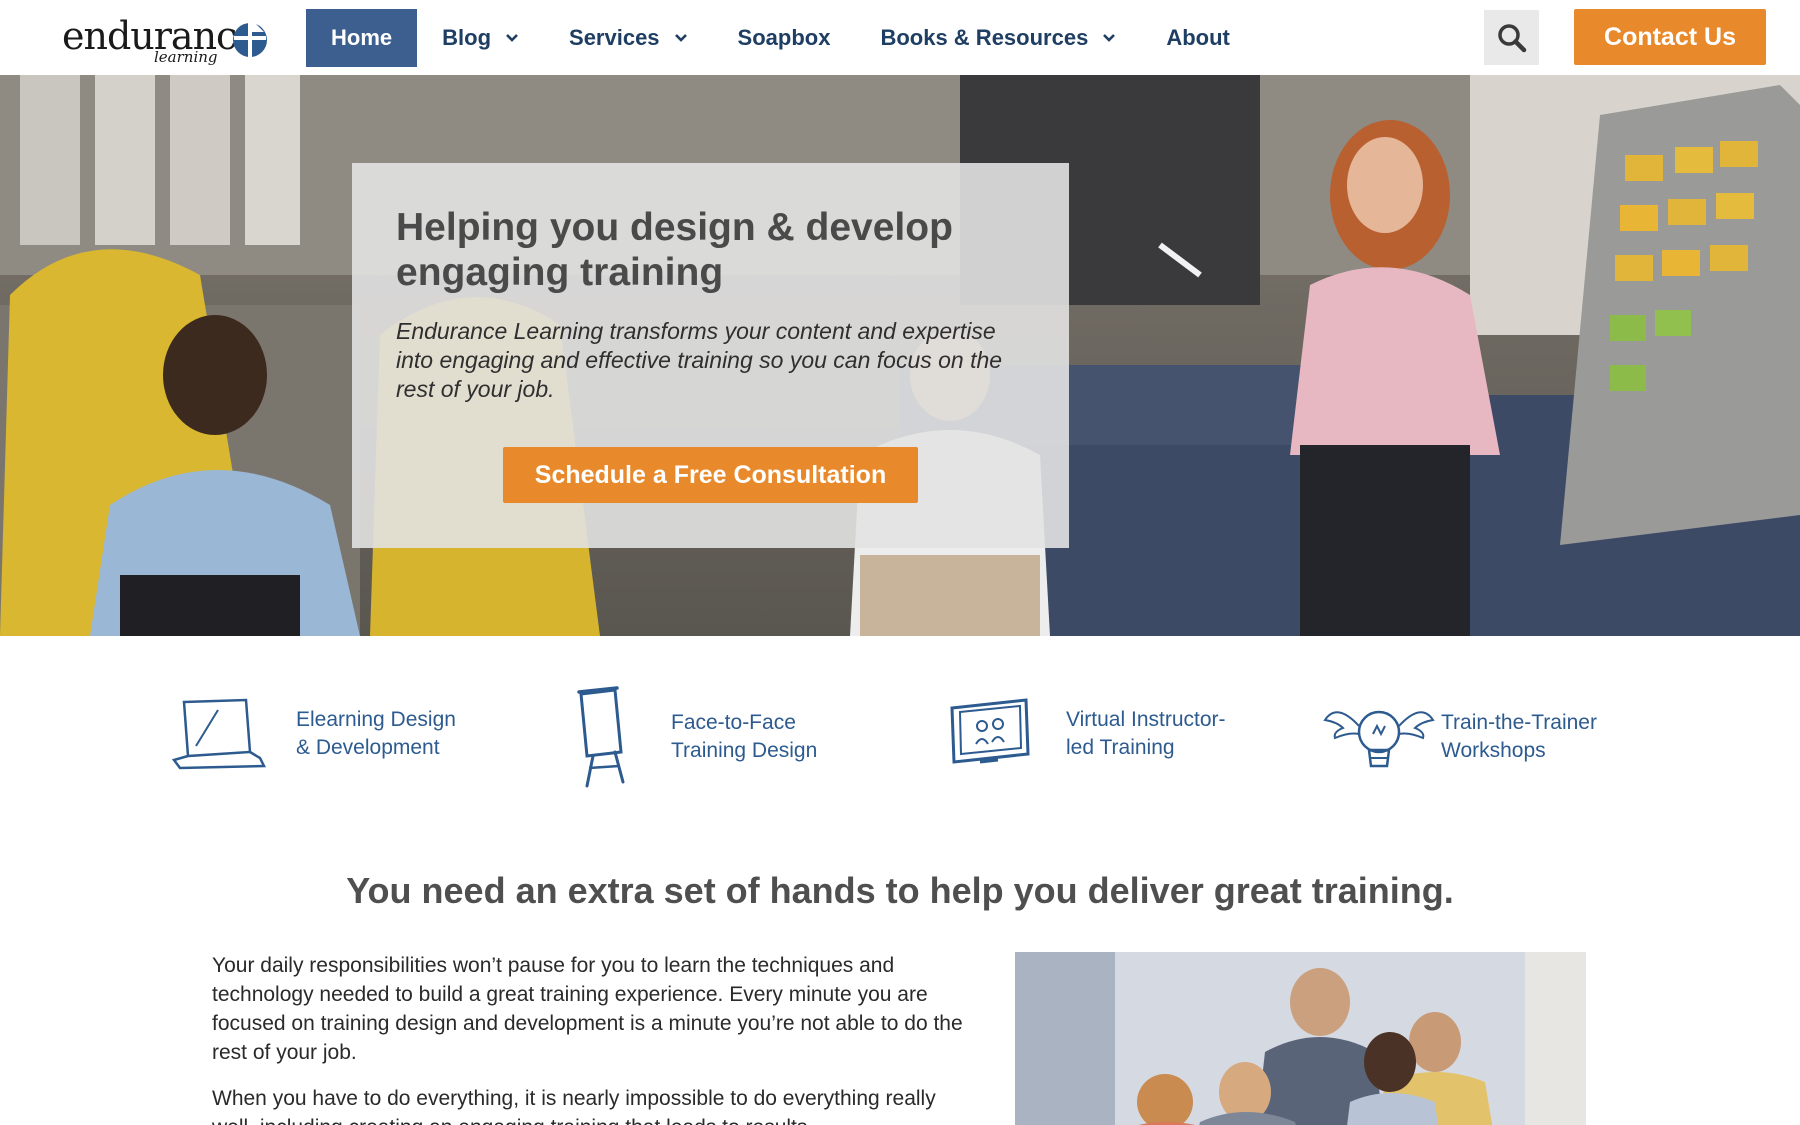  I want to click on laptop-icon, so click(218, 734).